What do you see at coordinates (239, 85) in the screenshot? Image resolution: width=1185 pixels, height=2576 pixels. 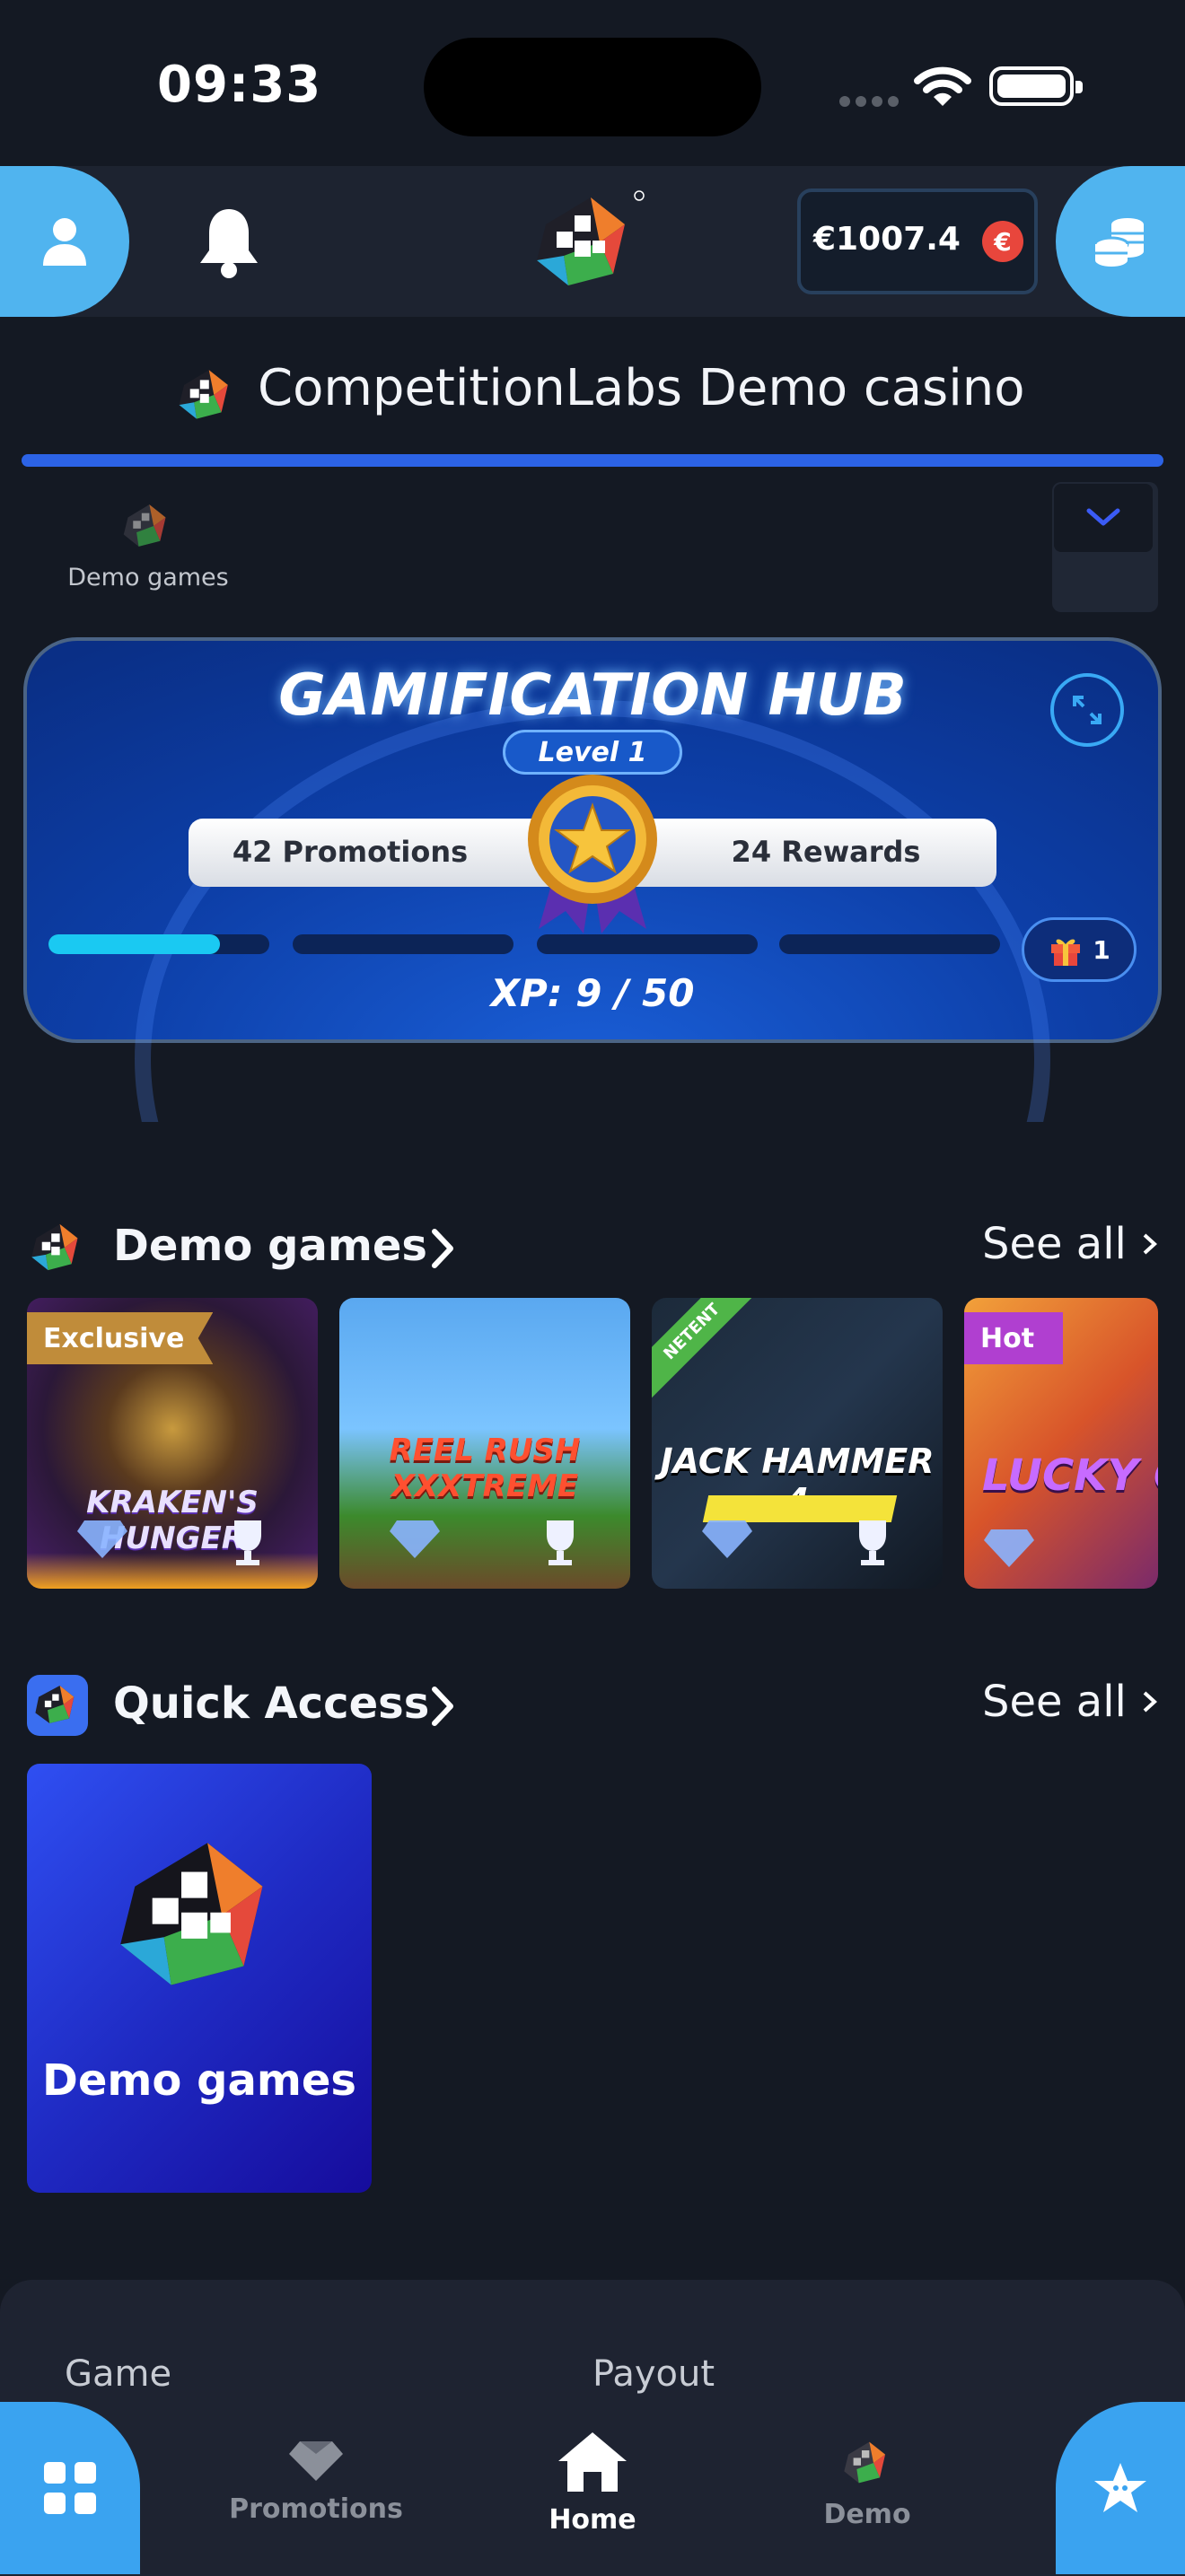 I see `status-clock: 09:33` at bounding box center [239, 85].